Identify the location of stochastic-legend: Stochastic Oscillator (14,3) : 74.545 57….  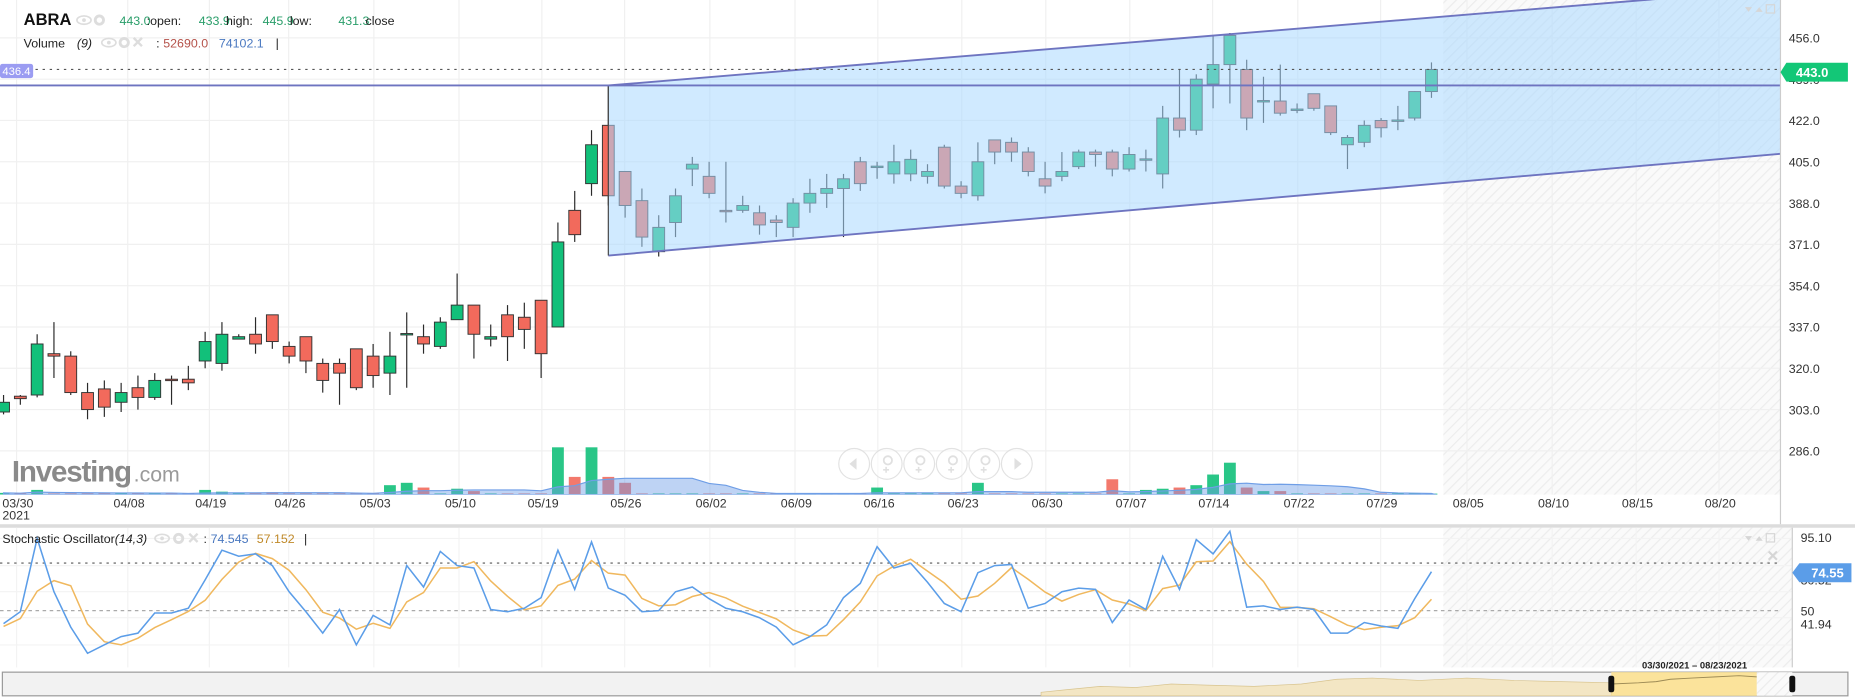
(154, 539).